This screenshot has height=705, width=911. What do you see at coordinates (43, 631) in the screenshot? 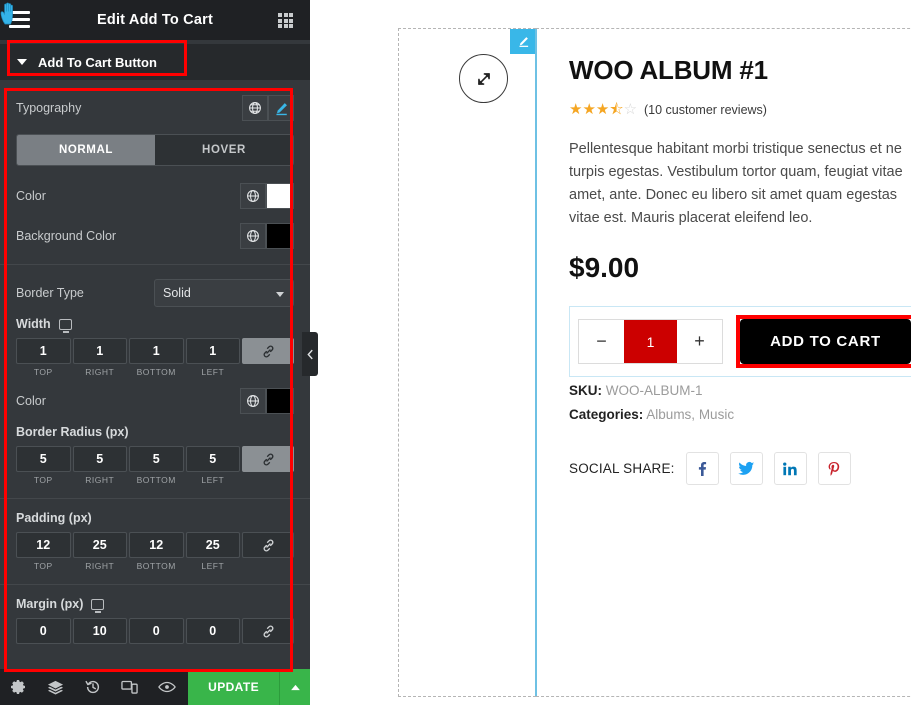
I see `margin-top: 0` at bounding box center [43, 631].